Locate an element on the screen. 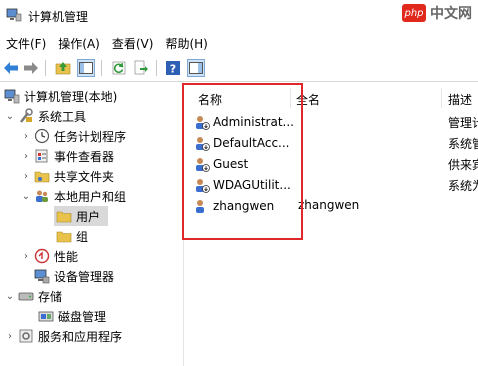 This screenshot has height=366, width=478. tree-label: 设备管理器 is located at coordinates (84, 276).